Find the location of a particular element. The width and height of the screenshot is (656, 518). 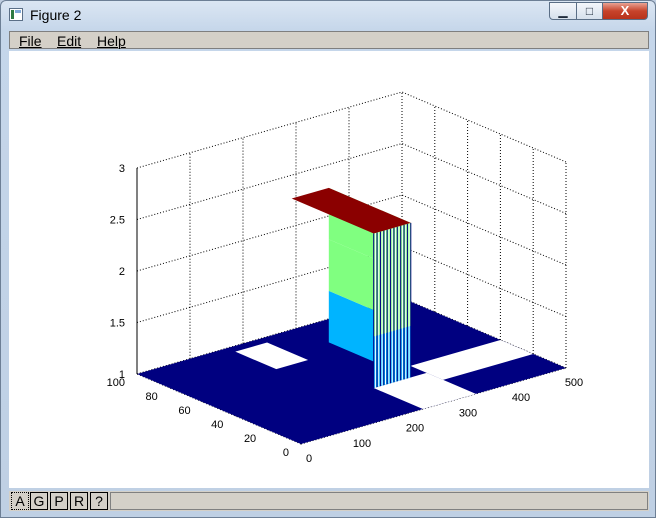

x-tick-label: 300 is located at coordinates (468, 413).